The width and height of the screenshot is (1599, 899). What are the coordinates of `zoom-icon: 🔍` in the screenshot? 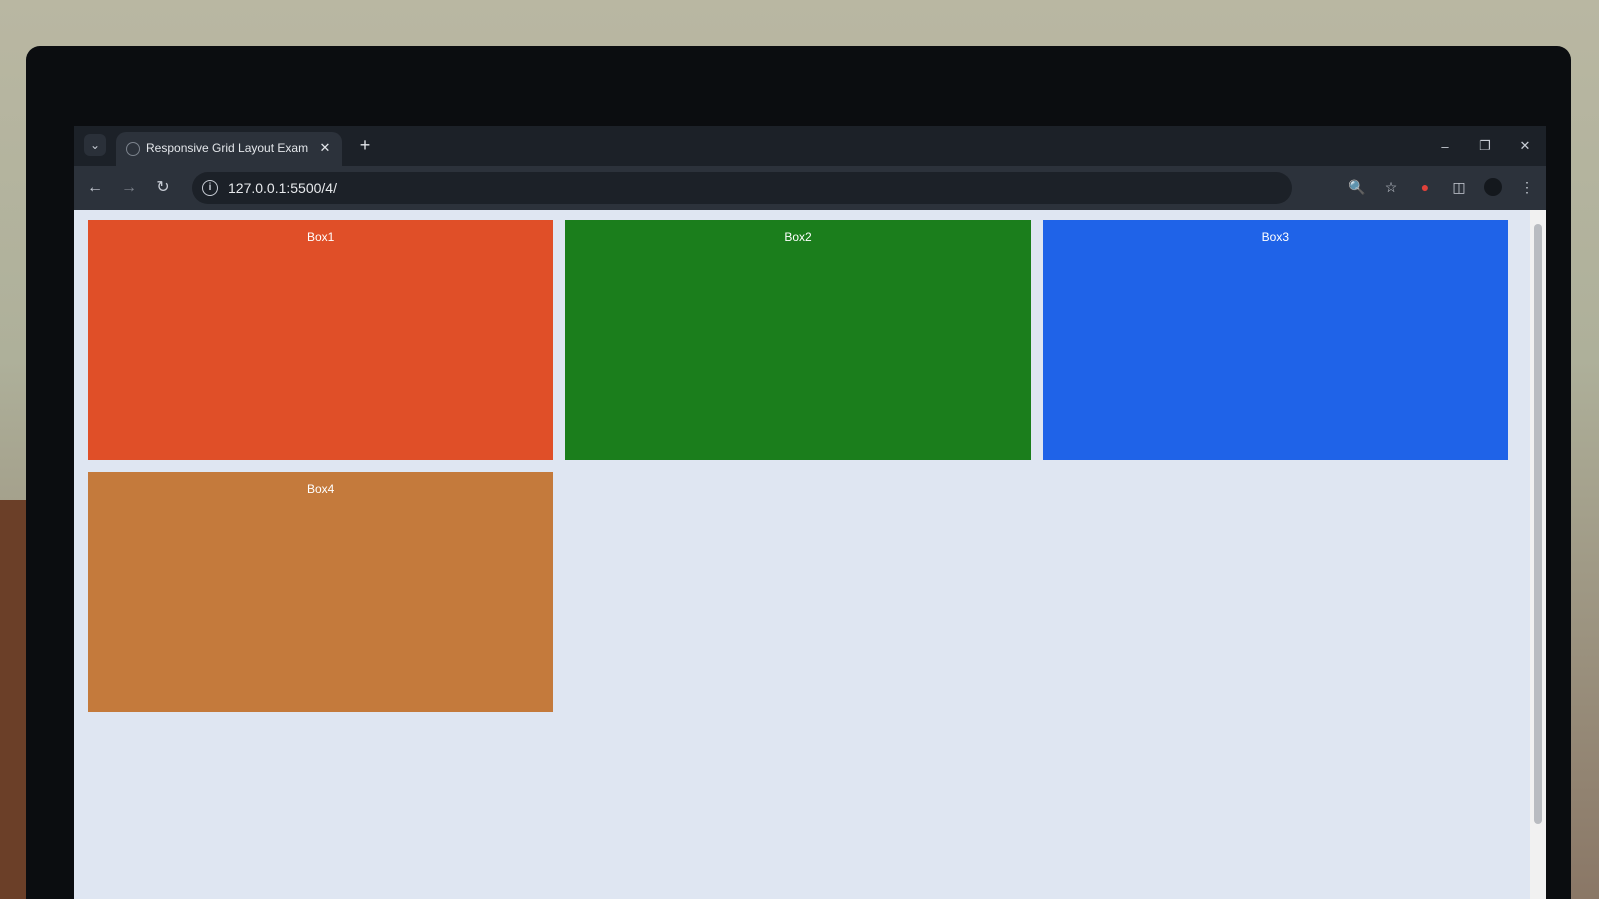 It's located at (1357, 187).